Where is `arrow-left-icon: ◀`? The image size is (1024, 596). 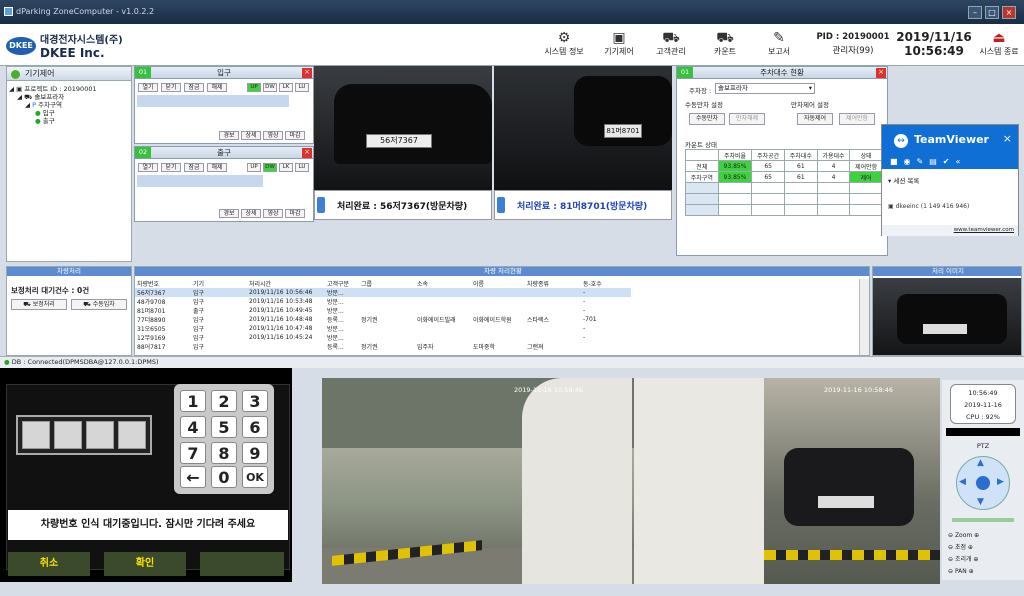
arrow-left-icon: ◀ is located at coordinates (962, 482).